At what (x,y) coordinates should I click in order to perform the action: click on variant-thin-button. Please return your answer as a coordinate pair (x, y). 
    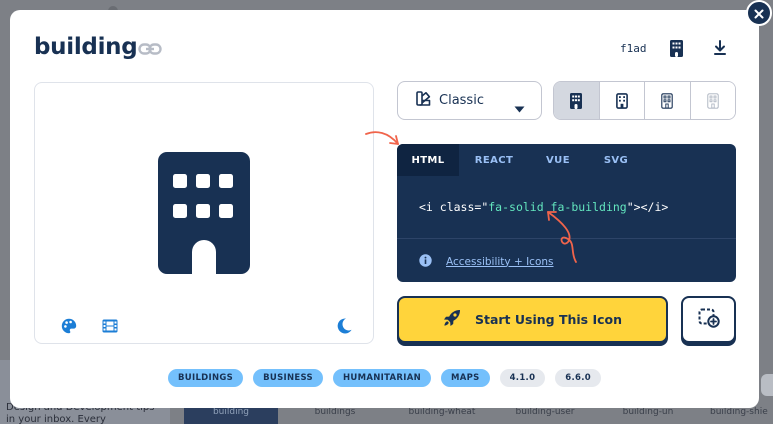
    Looking at the image, I should click on (712, 100).